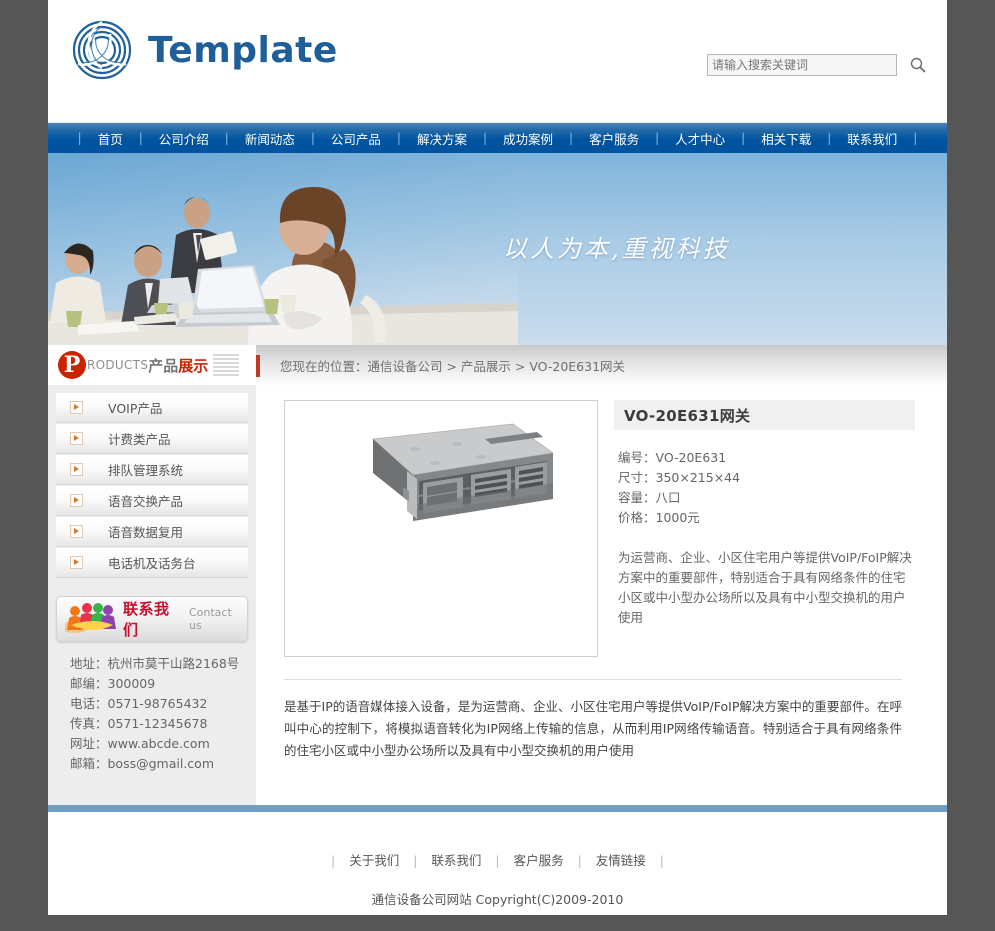 The width and height of the screenshot is (995, 931). I want to click on sidebar-item-voip: VOIP产品, so click(152, 408).